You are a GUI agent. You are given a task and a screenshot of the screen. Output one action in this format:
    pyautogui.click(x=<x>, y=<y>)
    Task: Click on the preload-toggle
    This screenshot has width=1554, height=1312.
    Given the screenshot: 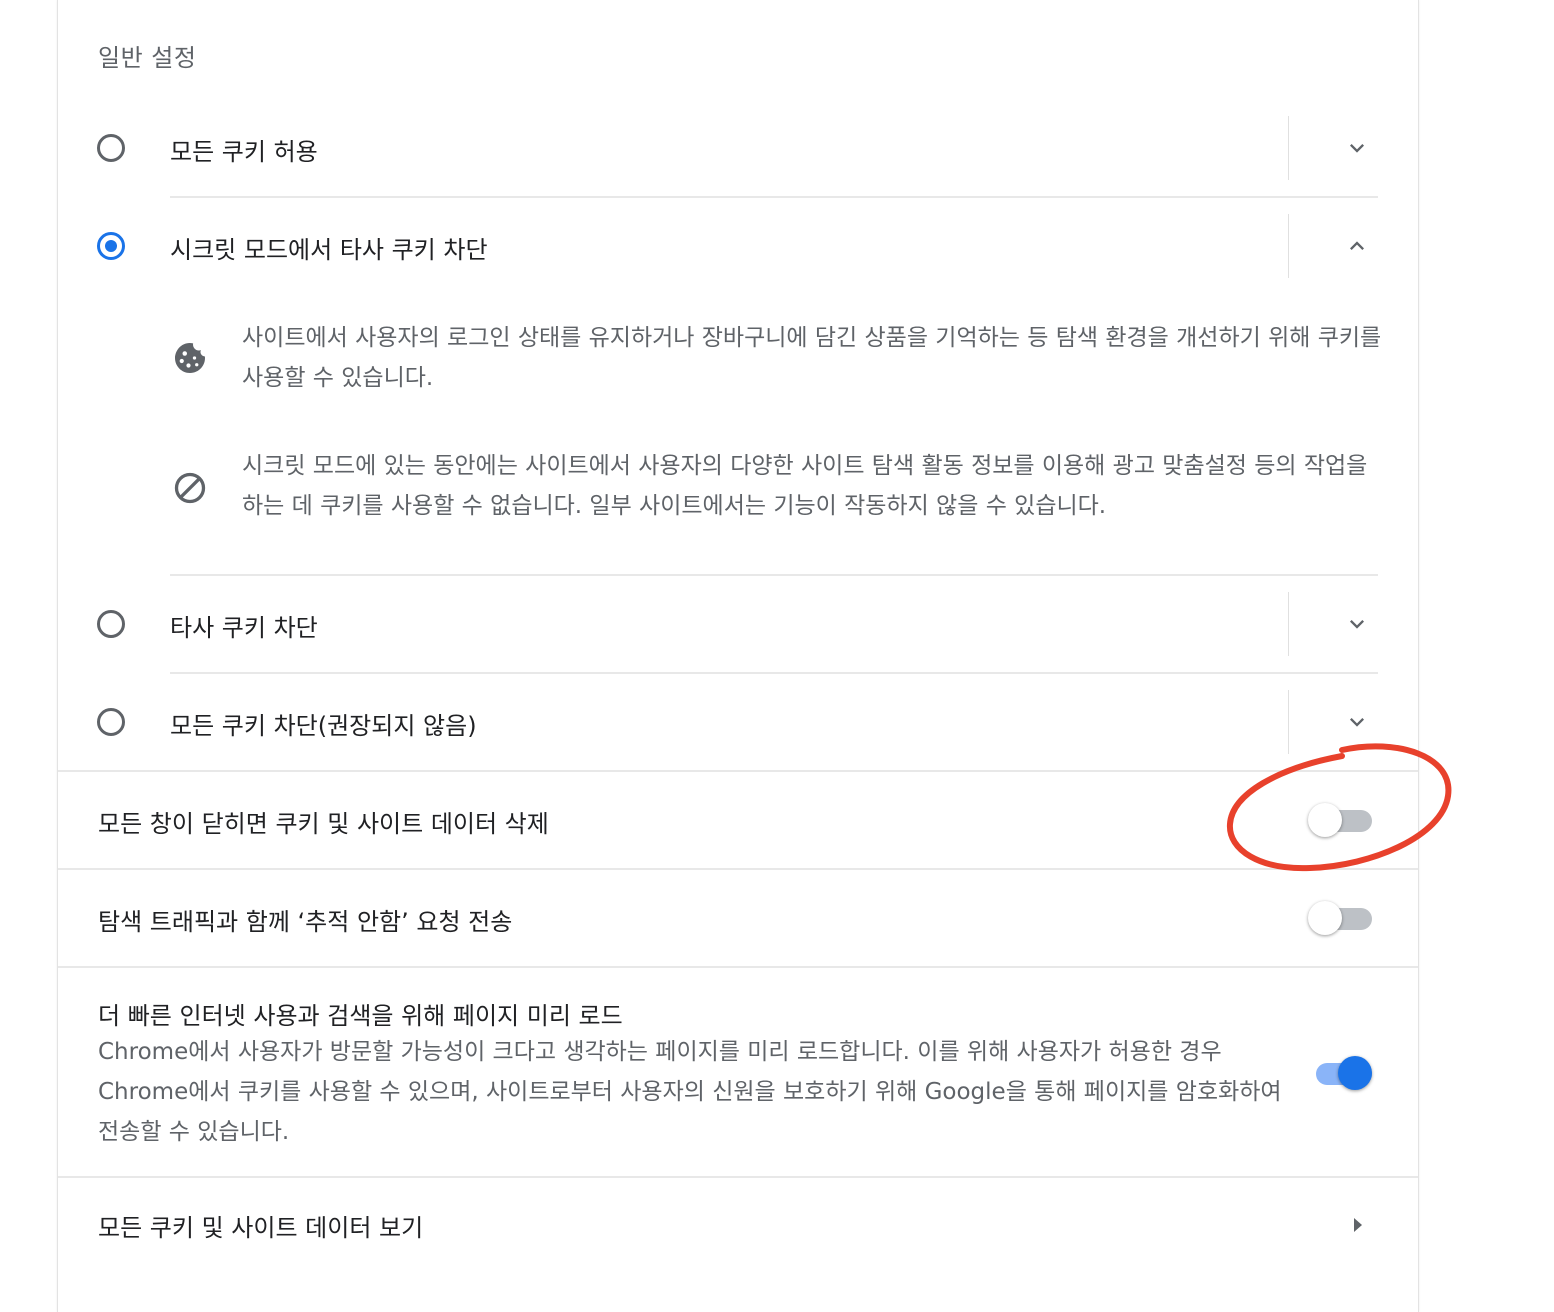 What is the action you would take?
    pyautogui.click(x=1341, y=1073)
    